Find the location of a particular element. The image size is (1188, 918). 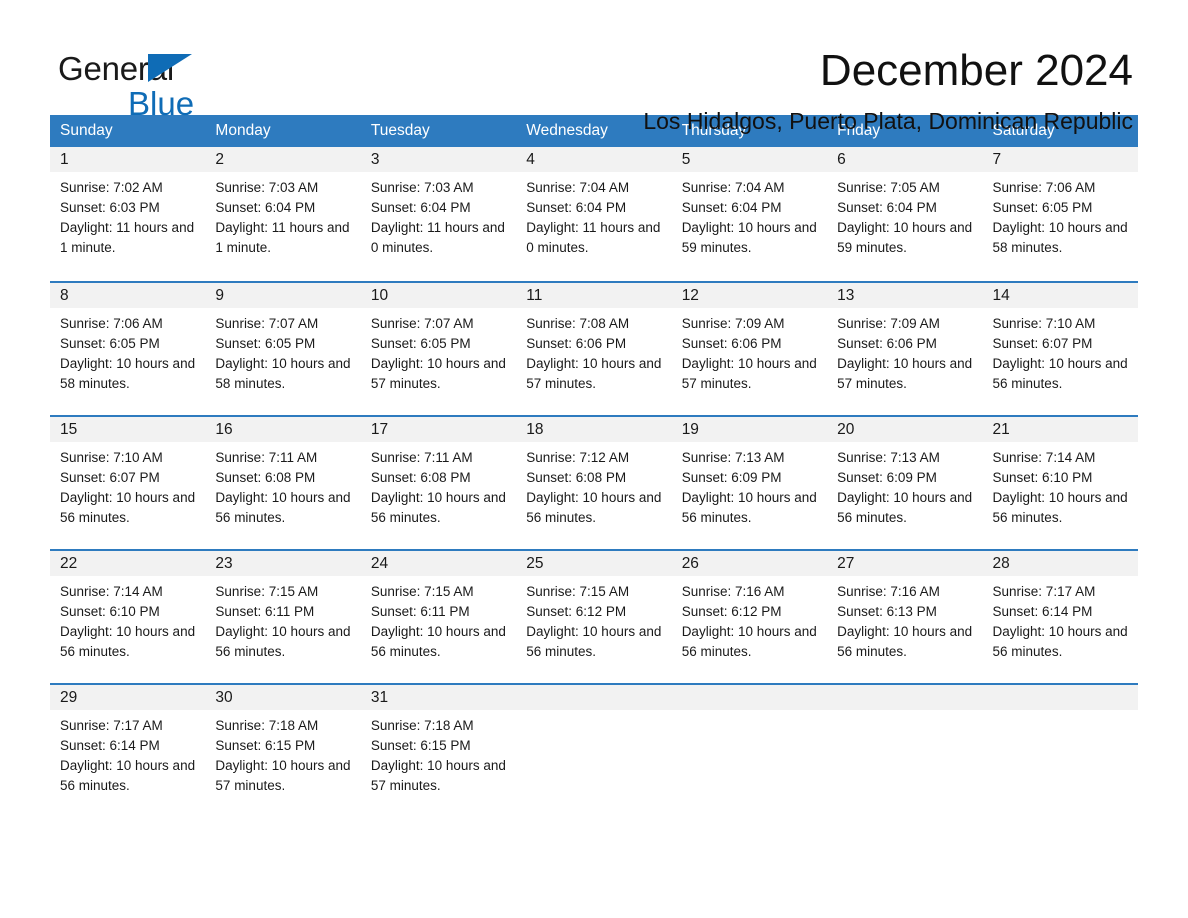

day-number: 11 is located at coordinates (534, 295).